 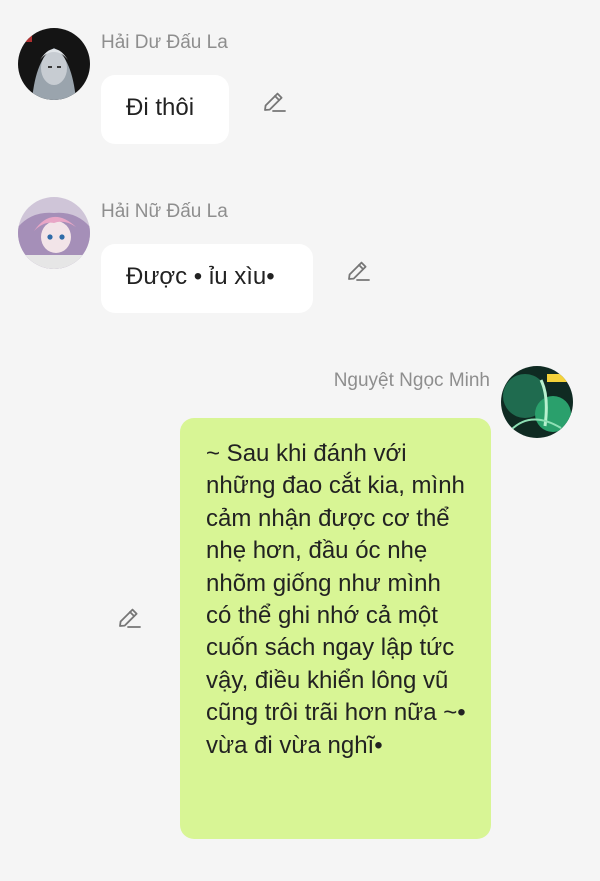 I want to click on dark-anime-avatar-icon, so click(x=54, y=64).